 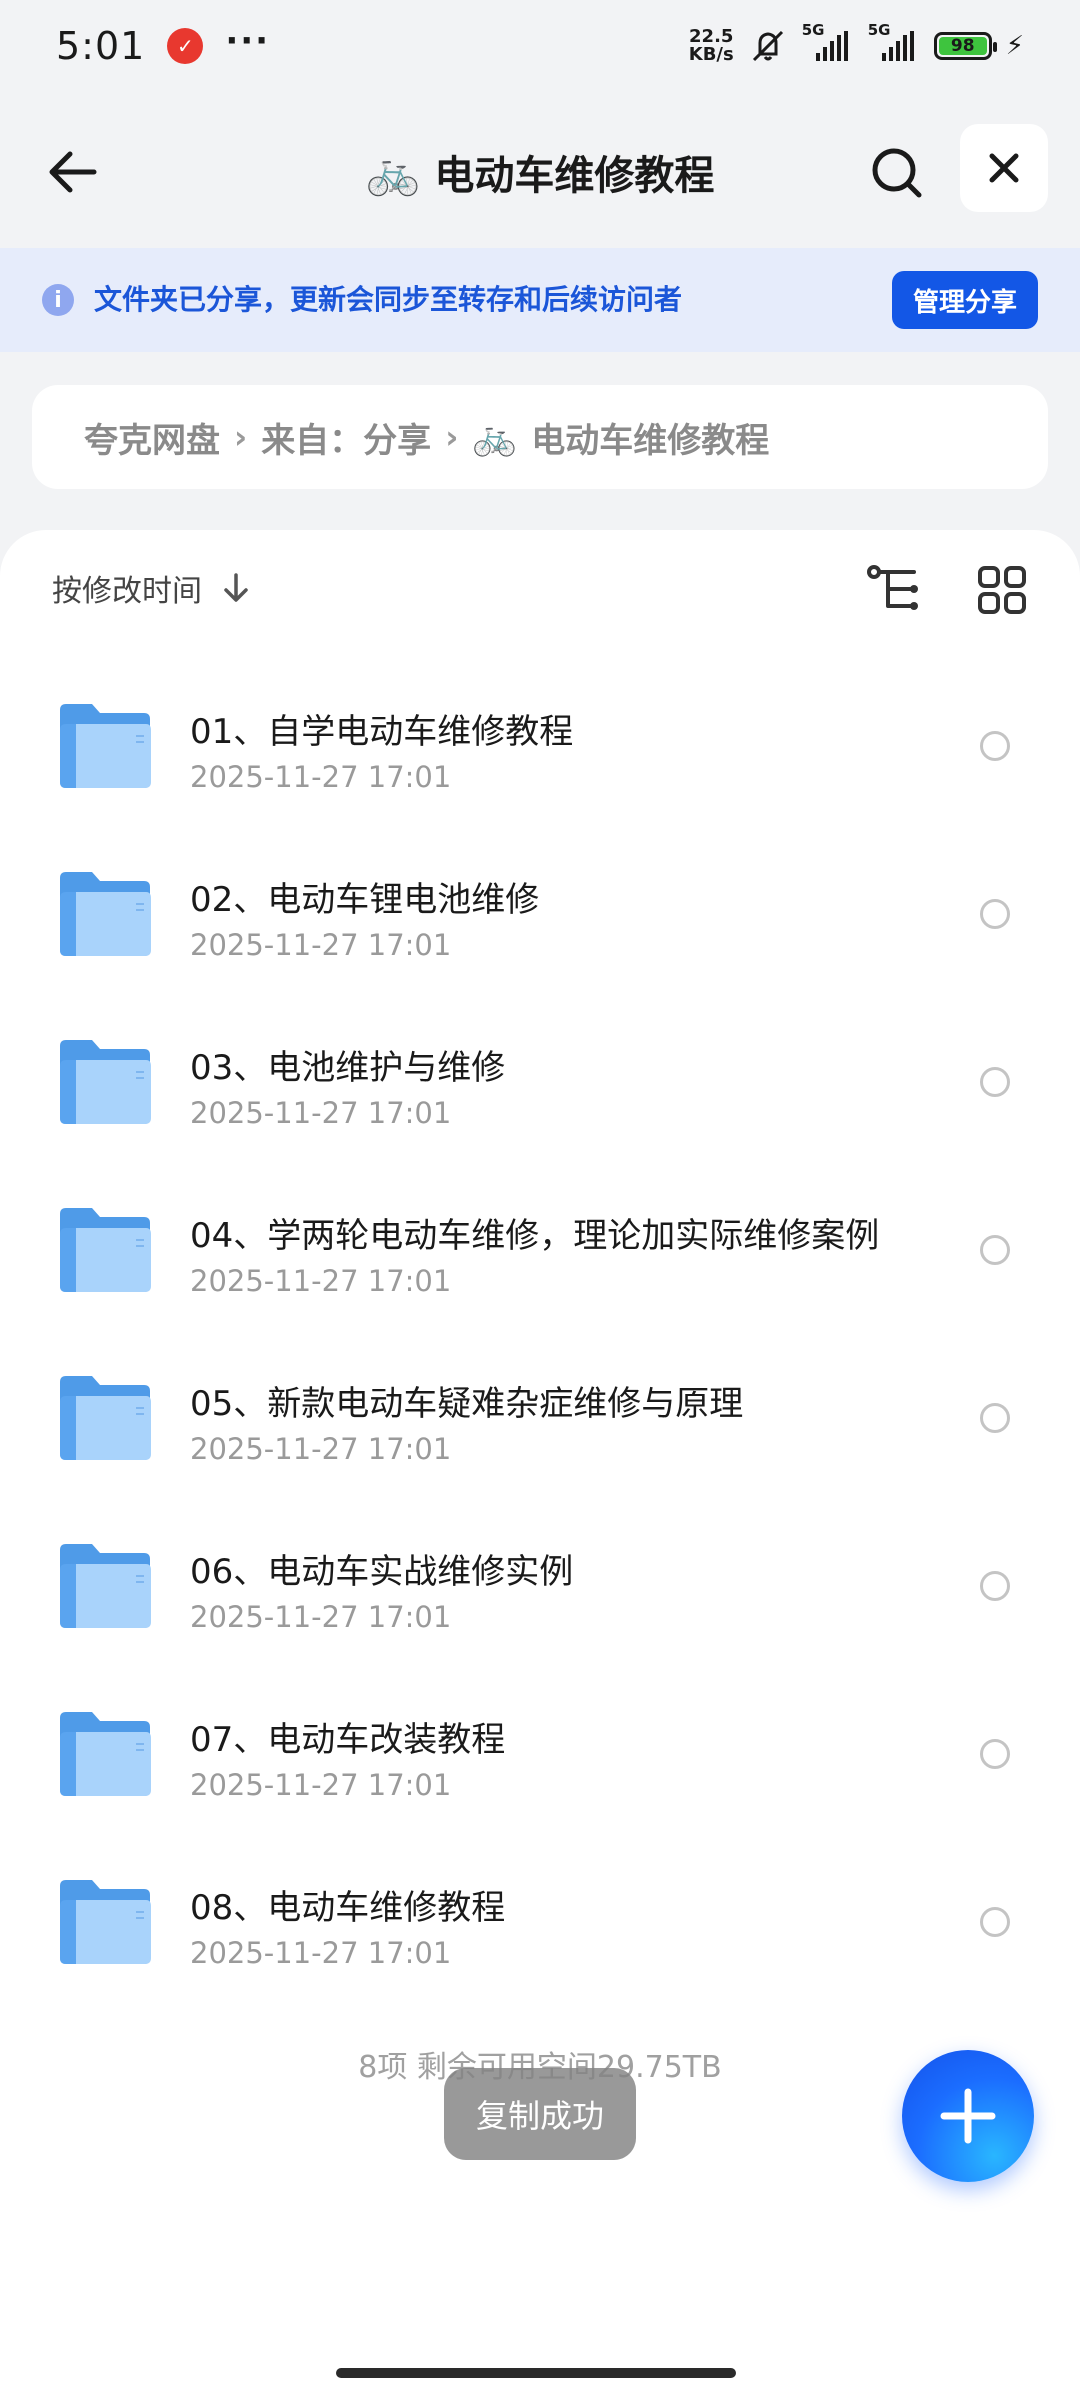 I want to click on file-list-item: 03、电池维护与维修 2025-11-27 17:01, so click(x=540, y=1080).